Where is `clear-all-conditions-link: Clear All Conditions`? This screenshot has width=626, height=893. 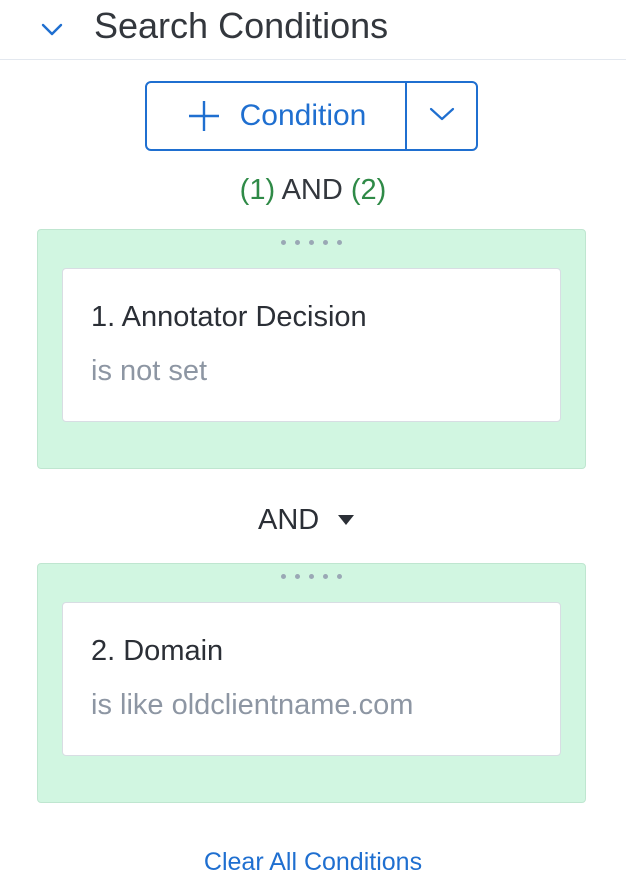
clear-all-conditions-link: Clear All Conditions is located at coordinates (313, 862).